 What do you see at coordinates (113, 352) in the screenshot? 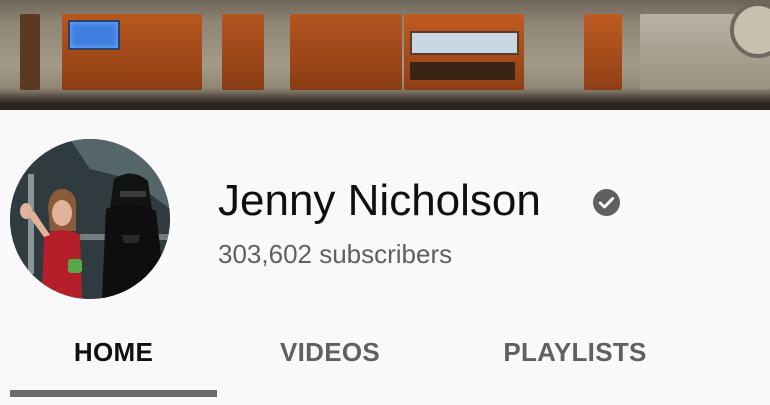
I see `tab-home: HOME` at bounding box center [113, 352].